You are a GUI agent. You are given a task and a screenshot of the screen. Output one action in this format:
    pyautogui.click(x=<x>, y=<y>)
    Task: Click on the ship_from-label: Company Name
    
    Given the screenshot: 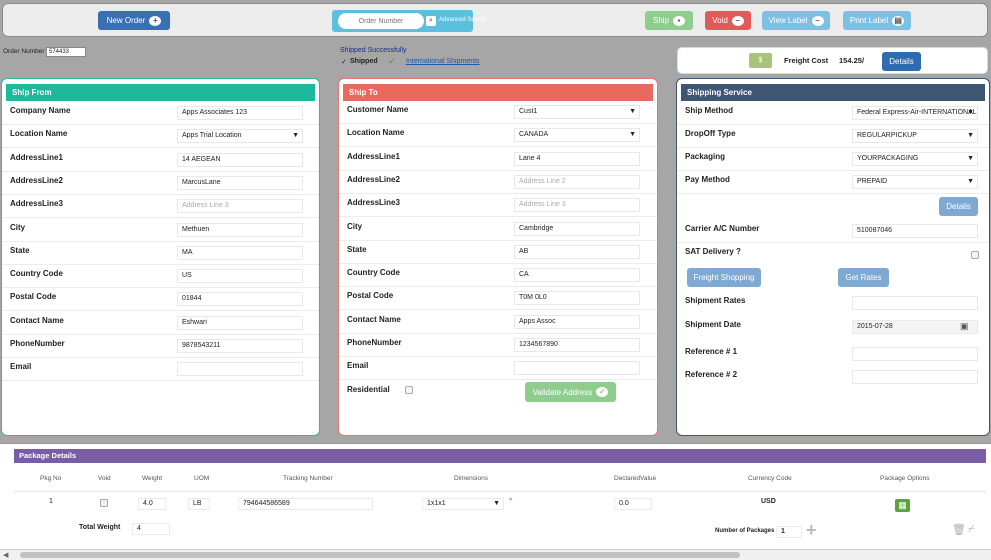 What is the action you would take?
    pyautogui.click(x=40, y=110)
    